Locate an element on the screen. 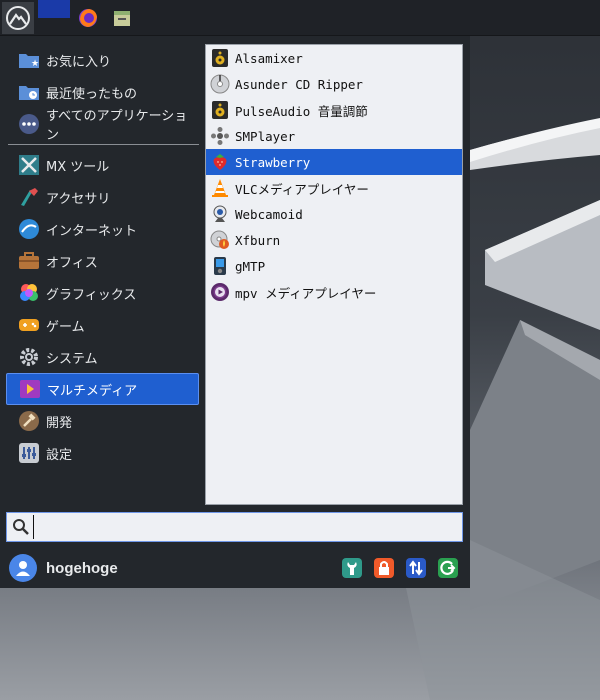  session-actions is located at coordinates (400, 568).